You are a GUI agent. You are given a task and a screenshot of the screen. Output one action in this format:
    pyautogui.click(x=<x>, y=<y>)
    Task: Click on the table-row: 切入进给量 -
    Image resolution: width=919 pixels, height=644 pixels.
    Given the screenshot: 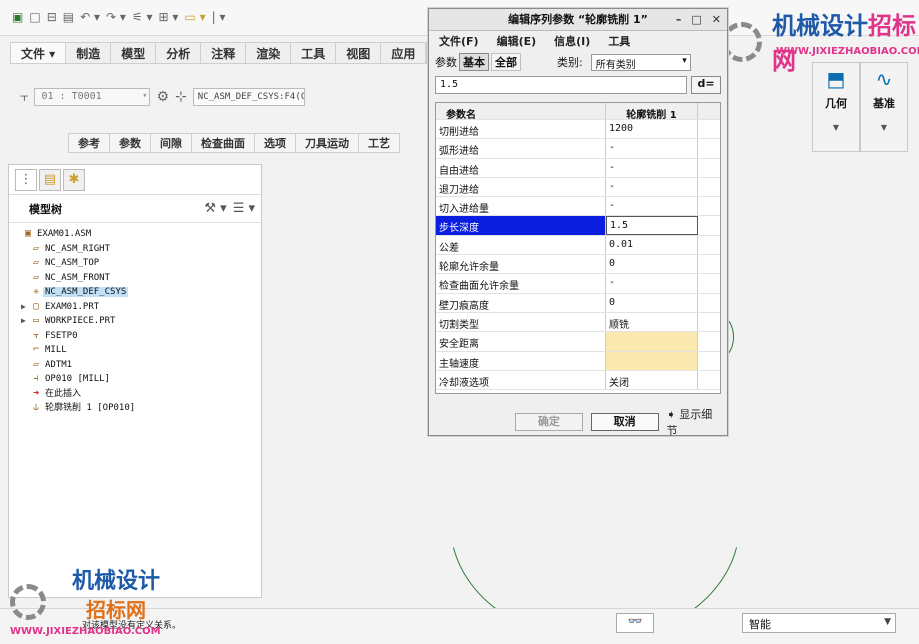 What is the action you would take?
    pyautogui.click(x=578, y=207)
    